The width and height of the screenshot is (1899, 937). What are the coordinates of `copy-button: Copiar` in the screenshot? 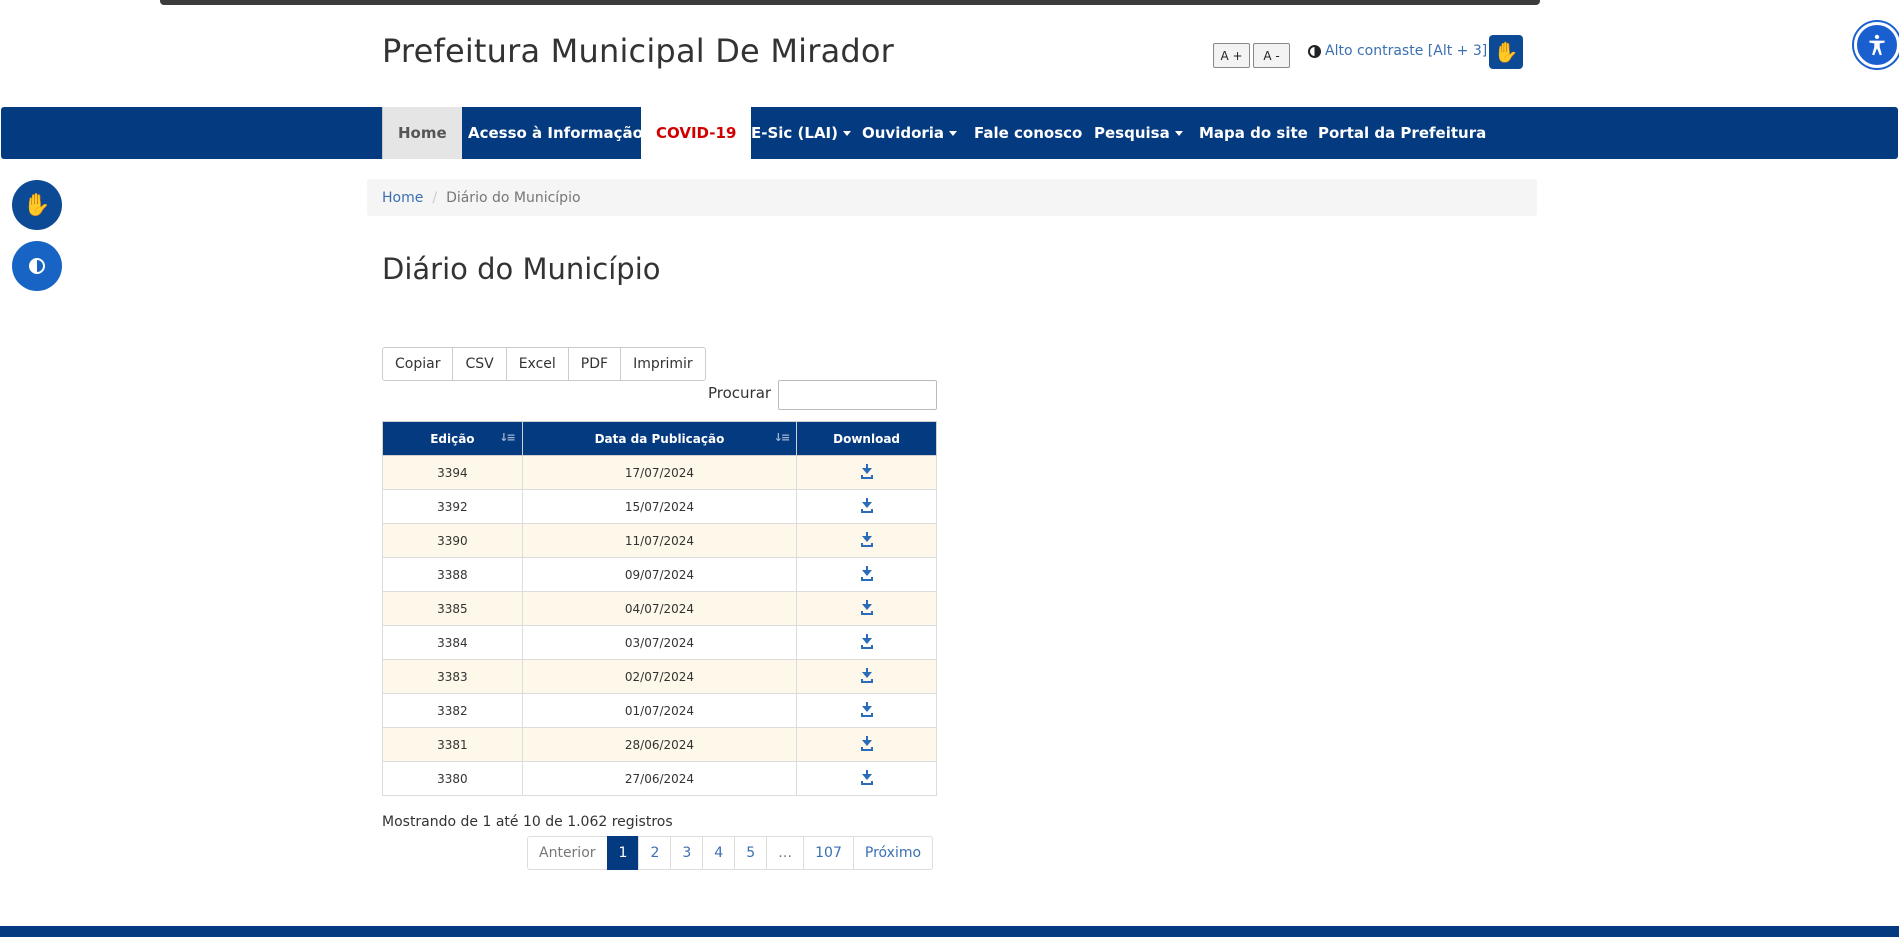 It's located at (418, 364).